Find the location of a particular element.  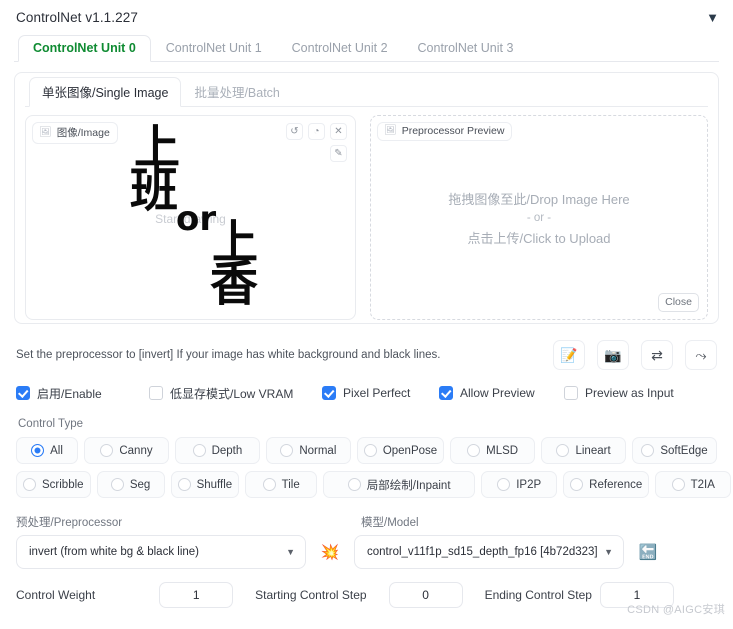

undo-icon: ↺ is located at coordinates (294, 131).